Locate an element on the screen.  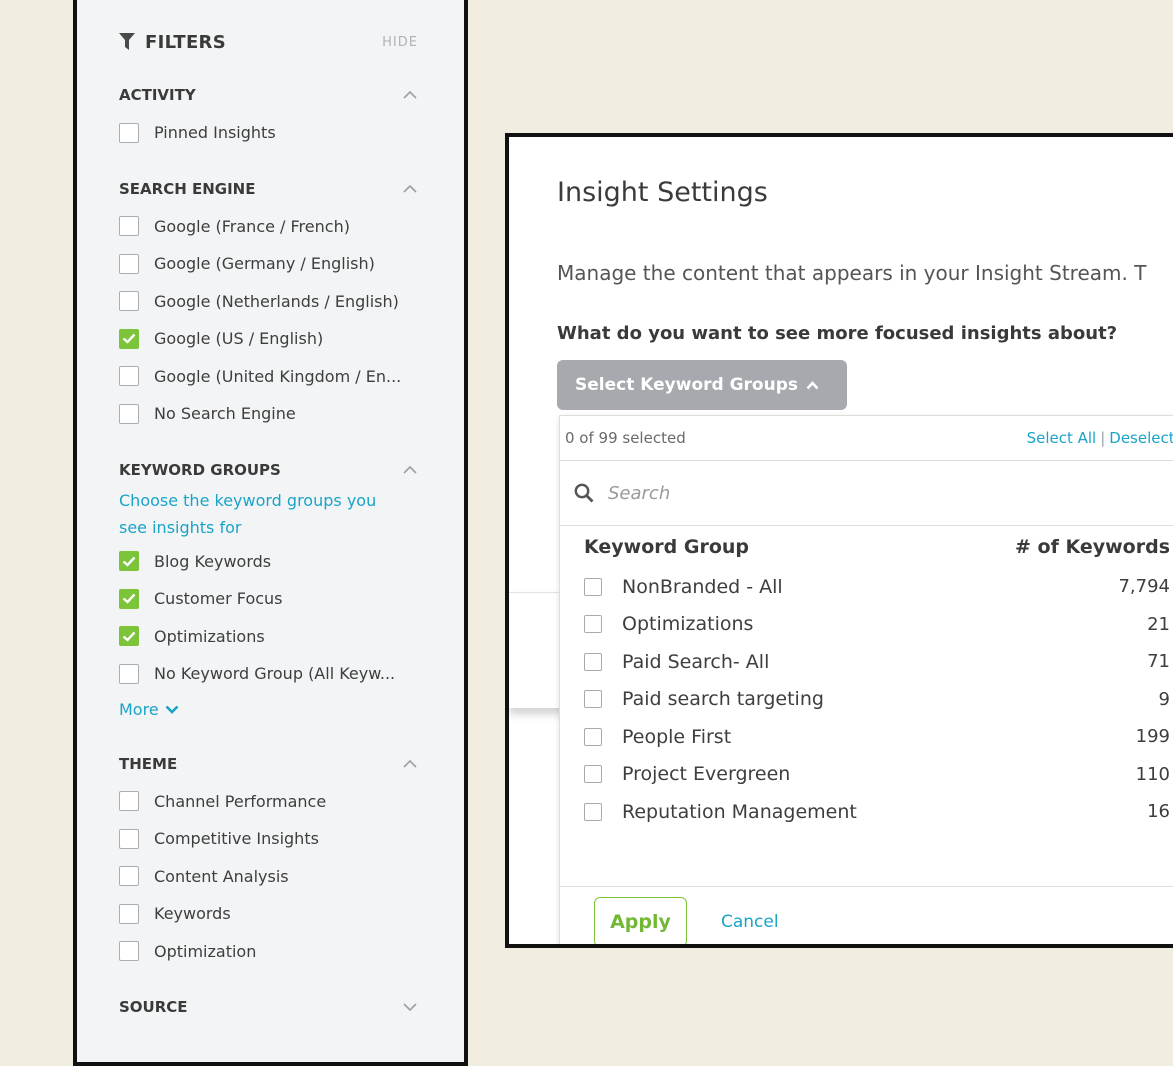
filter-label: Optimization is located at coordinates (205, 951).